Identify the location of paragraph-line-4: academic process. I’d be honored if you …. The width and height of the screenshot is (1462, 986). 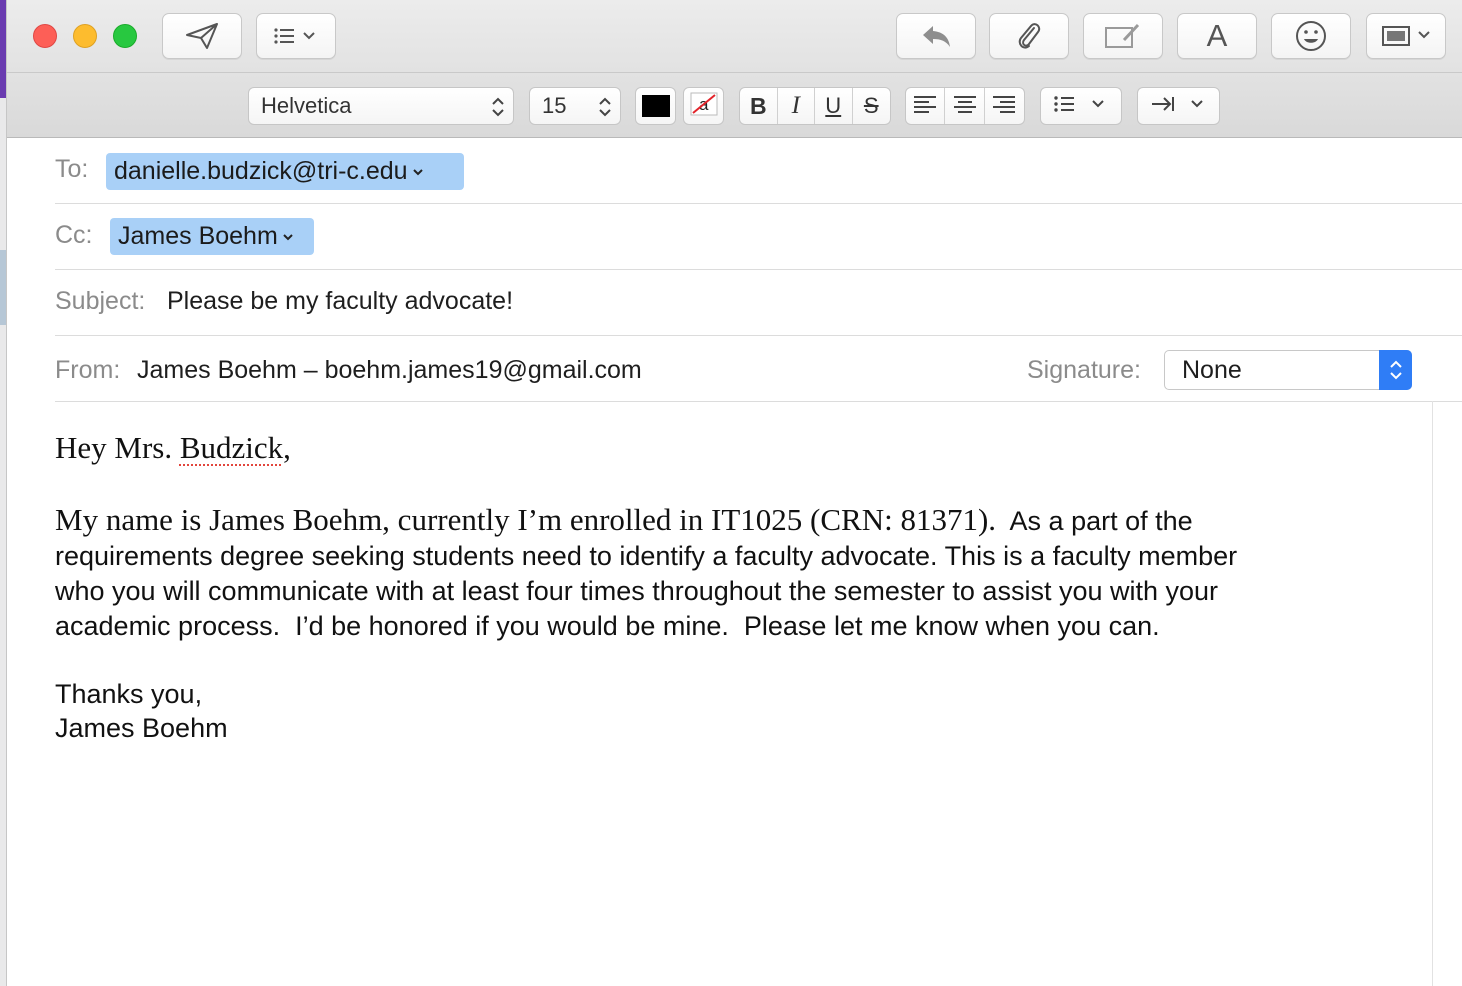
(607, 626).